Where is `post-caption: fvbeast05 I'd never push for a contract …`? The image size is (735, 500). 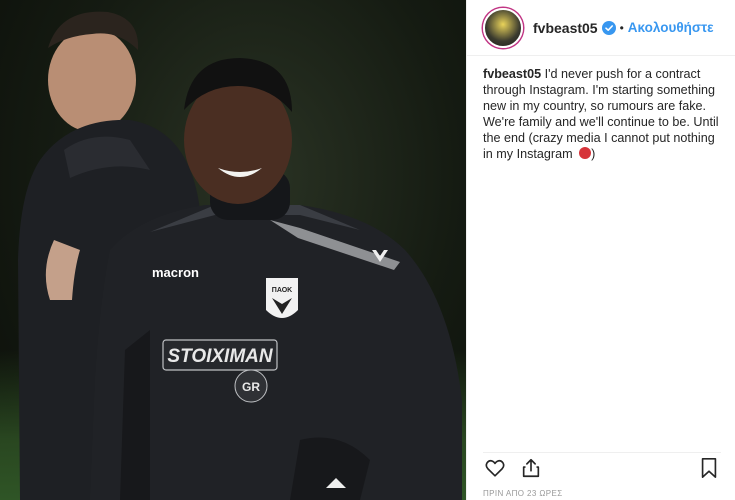
post-caption: fvbeast05 I'd never push for a contract … is located at coordinates (605, 114).